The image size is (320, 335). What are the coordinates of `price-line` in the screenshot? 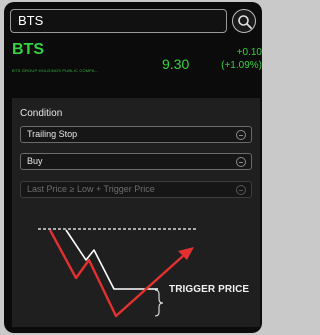 It's located at (116, 273).